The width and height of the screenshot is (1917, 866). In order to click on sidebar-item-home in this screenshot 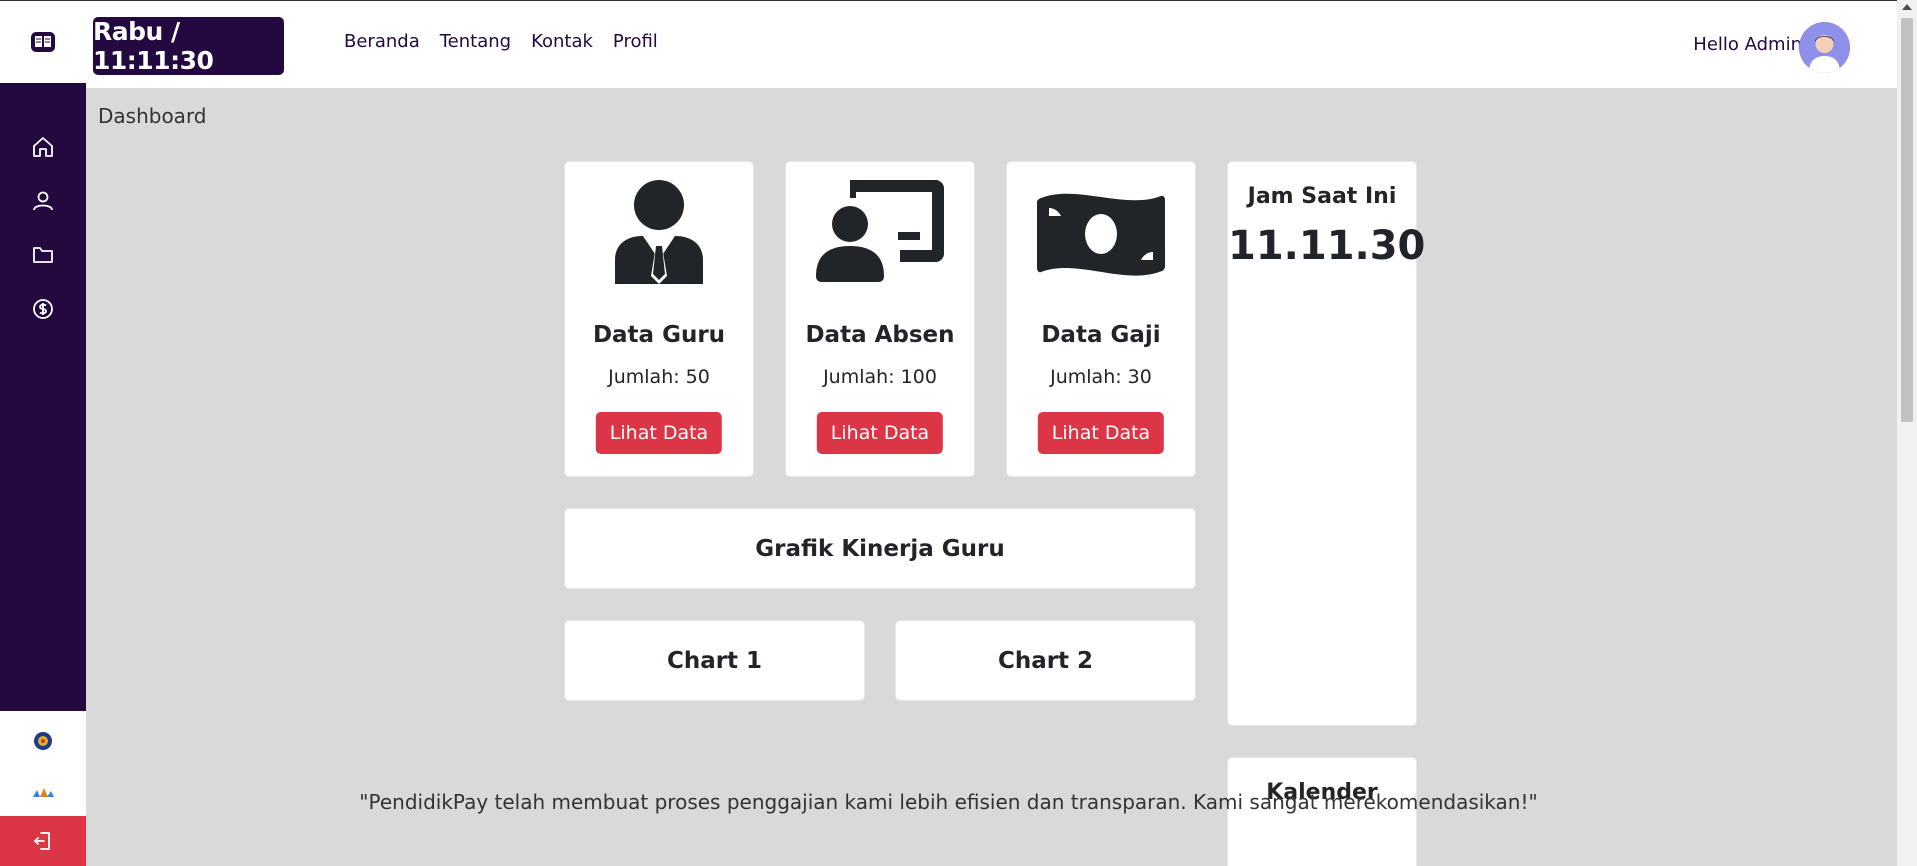, I will do `click(43, 147)`.